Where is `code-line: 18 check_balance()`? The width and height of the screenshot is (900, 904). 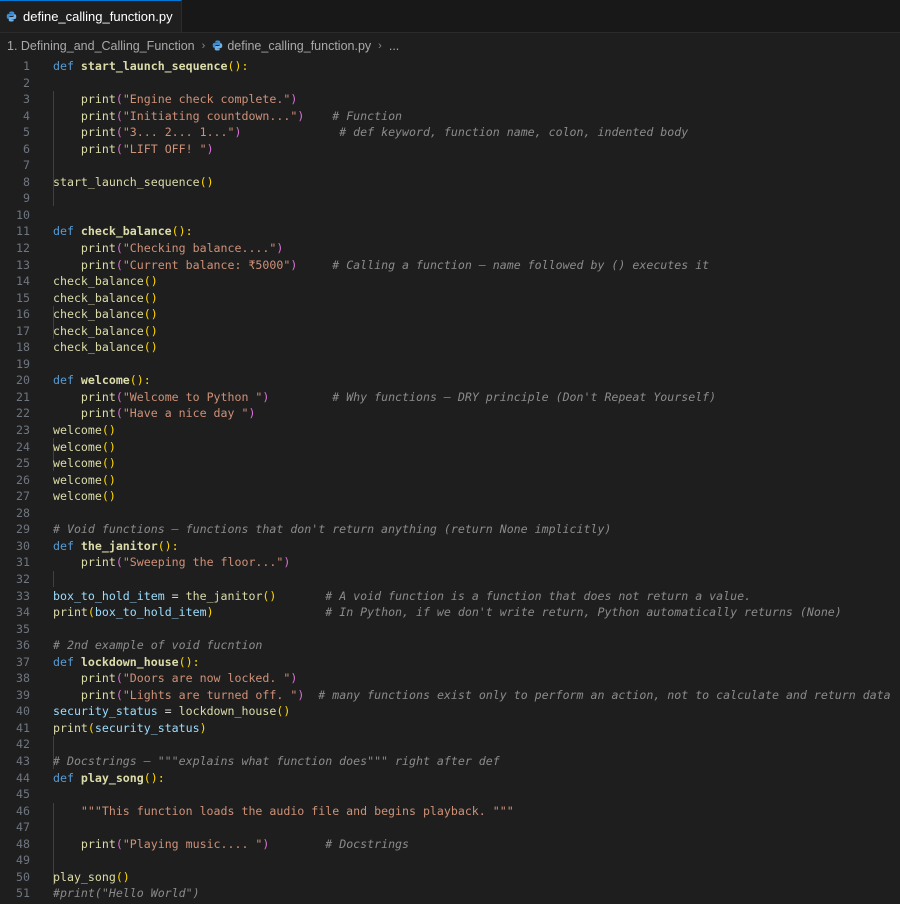
code-line: 18 check_balance() is located at coordinates (450, 347).